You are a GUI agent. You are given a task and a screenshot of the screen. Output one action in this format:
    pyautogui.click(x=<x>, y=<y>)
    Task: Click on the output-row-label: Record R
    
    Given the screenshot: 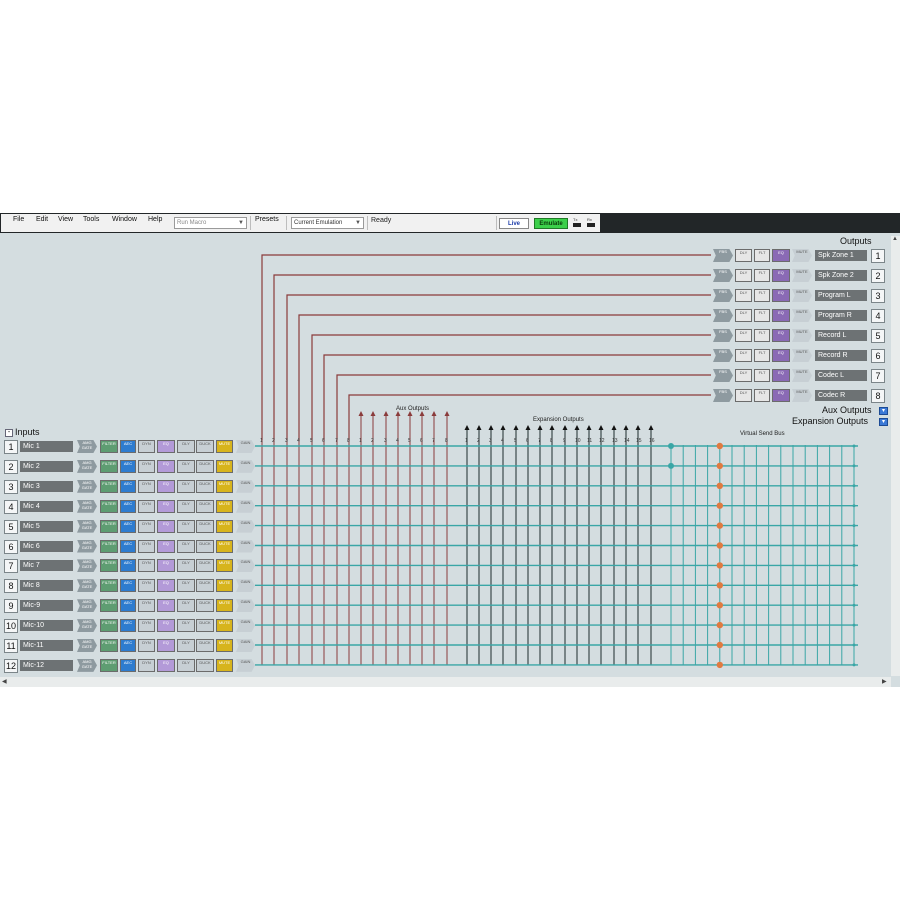 What is the action you would take?
    pyautogui.click(x=841, y=355)
    